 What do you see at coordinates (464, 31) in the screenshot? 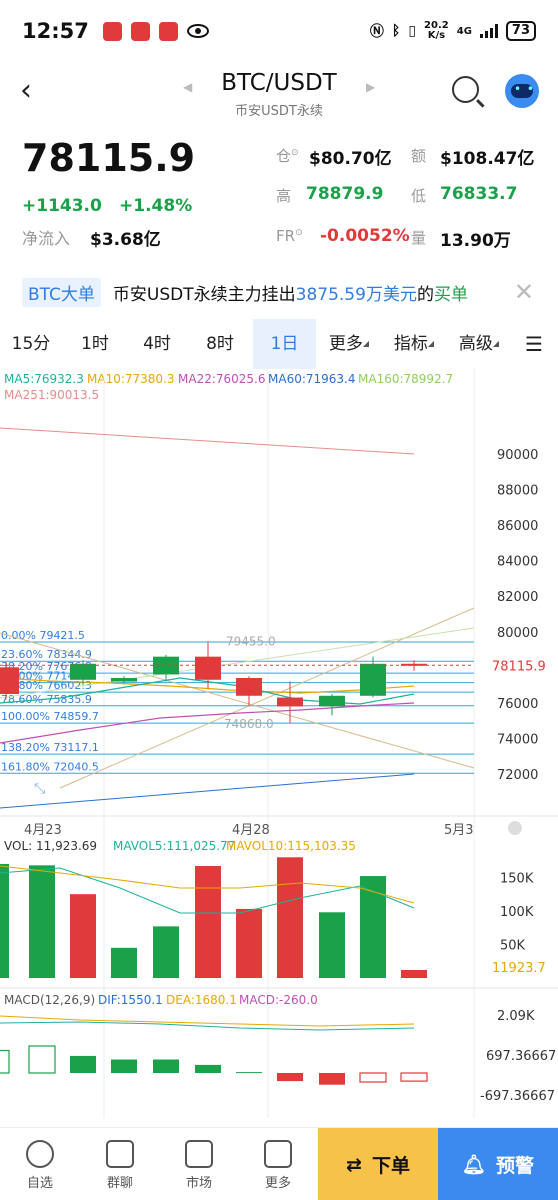
I see `network-type: 4G` at bounding box center [464, 31].